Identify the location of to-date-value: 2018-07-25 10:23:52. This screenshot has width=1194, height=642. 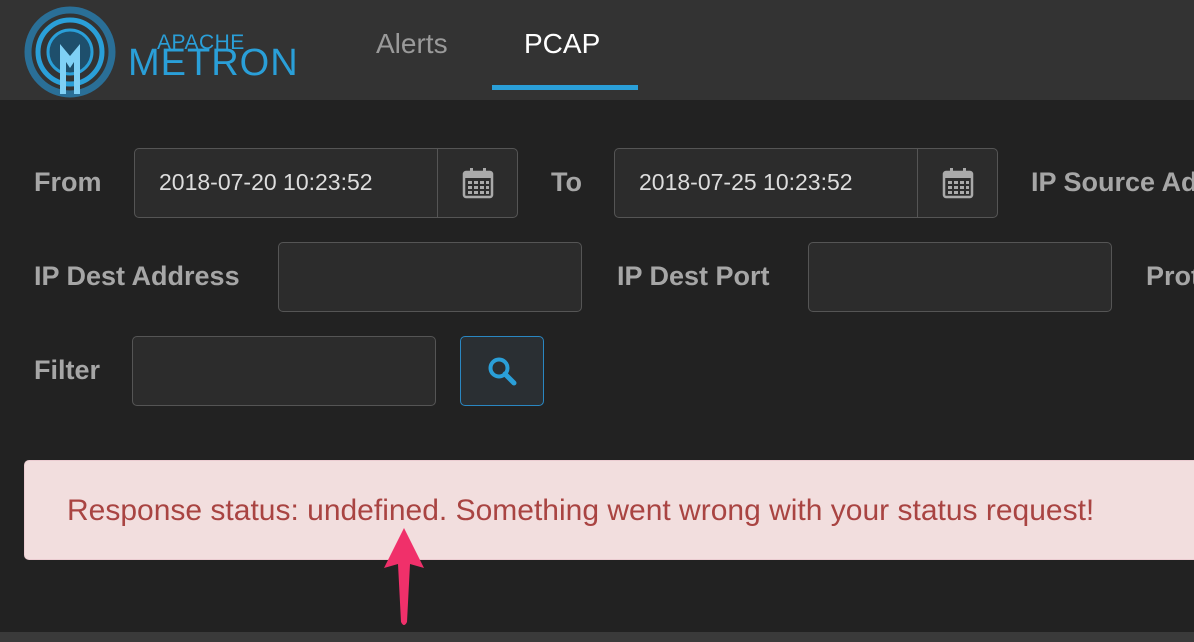
(746, 182).